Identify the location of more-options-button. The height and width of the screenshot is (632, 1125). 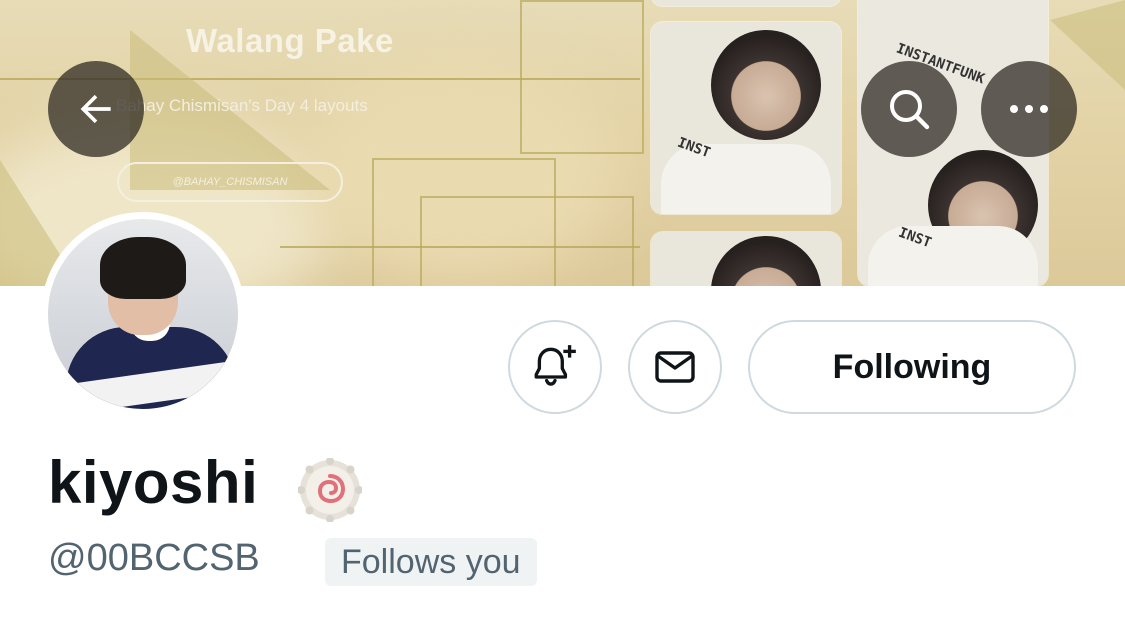
(1029, 109).